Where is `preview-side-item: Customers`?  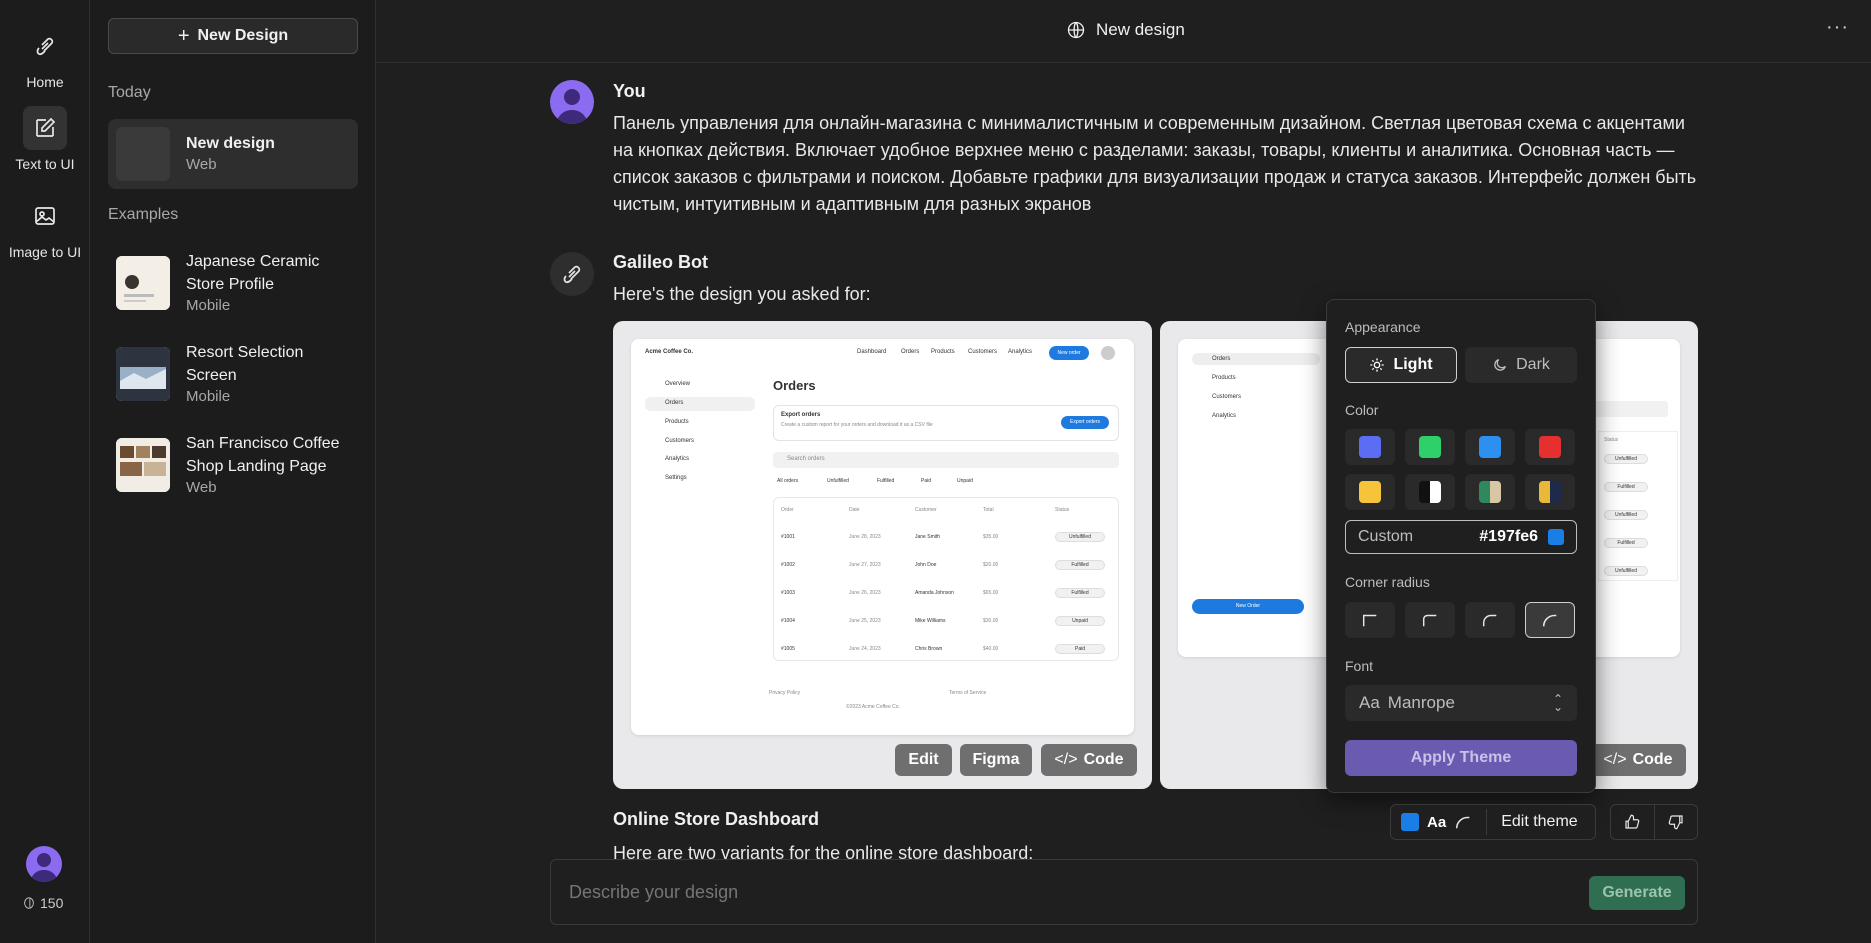
preview-side-item: Customers is located at coordinates (680, 441).